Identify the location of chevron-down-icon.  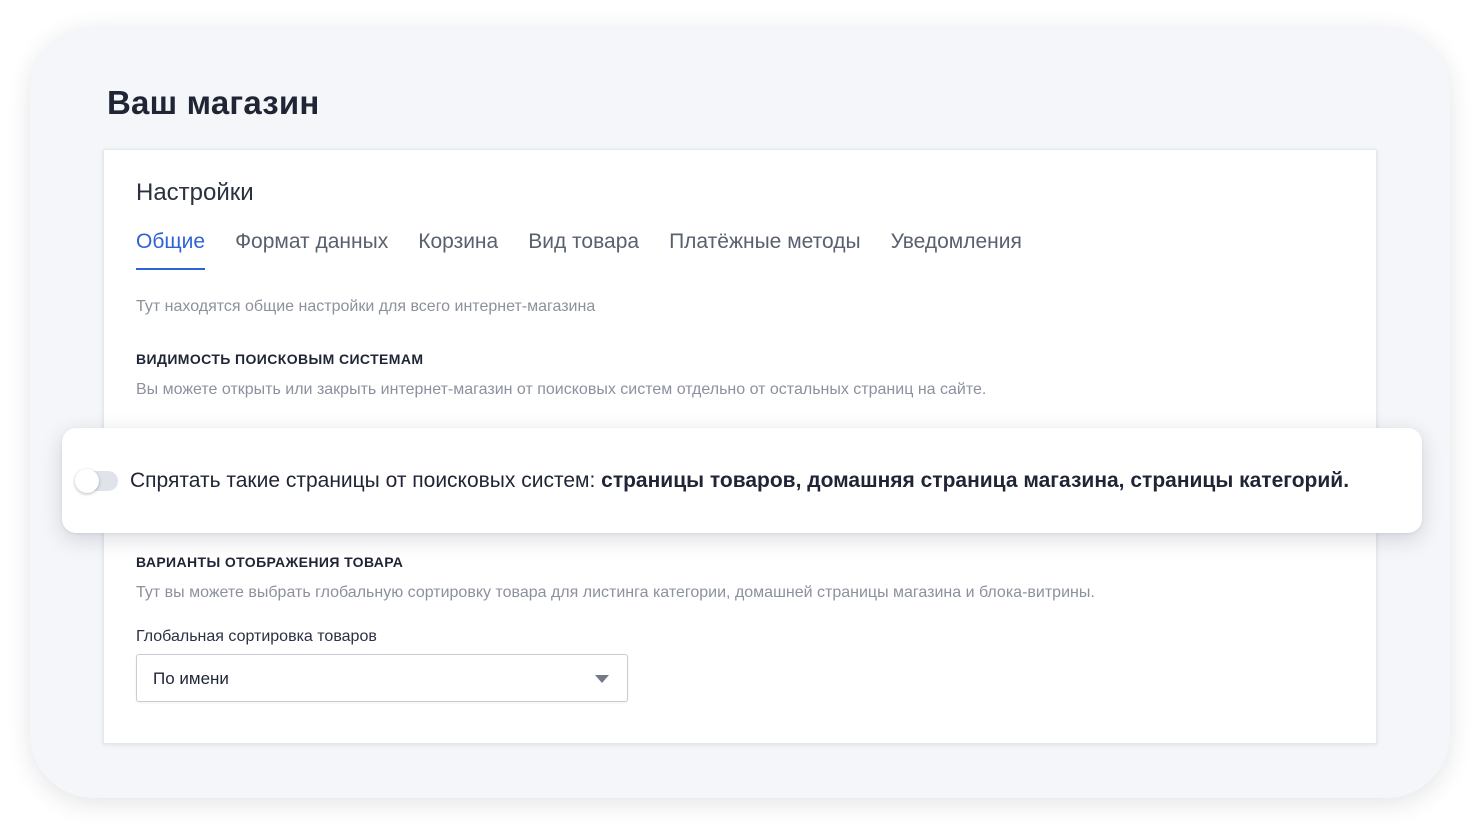
(602, 679).